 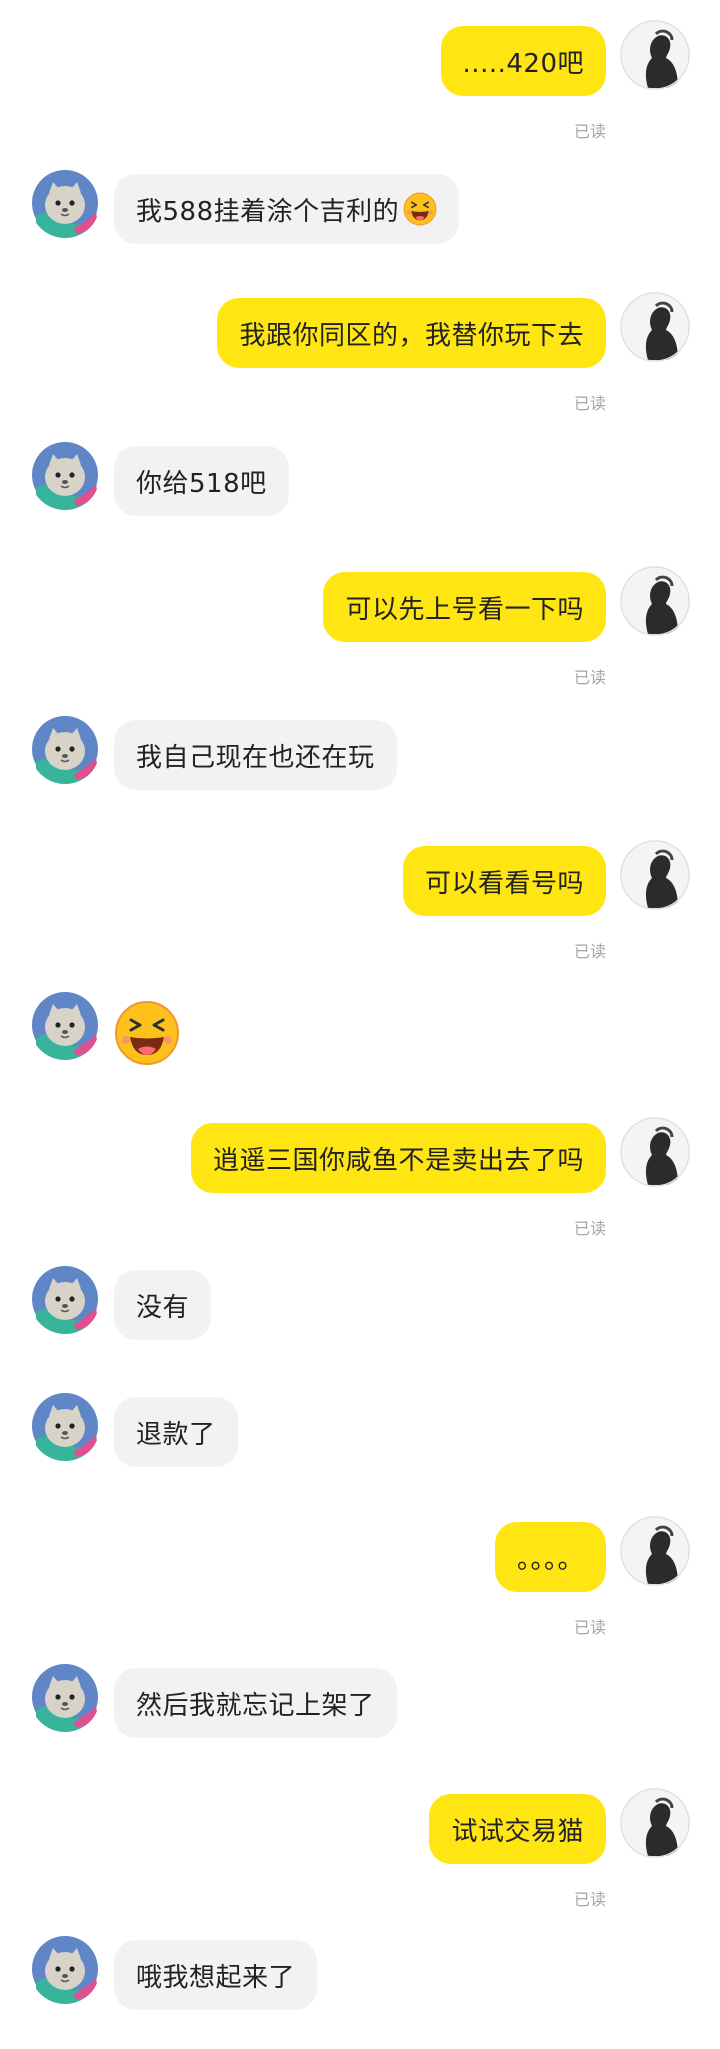 I want to click on message-bubble: 我588挂着涂个吉利的, so click(x=287, y=209).